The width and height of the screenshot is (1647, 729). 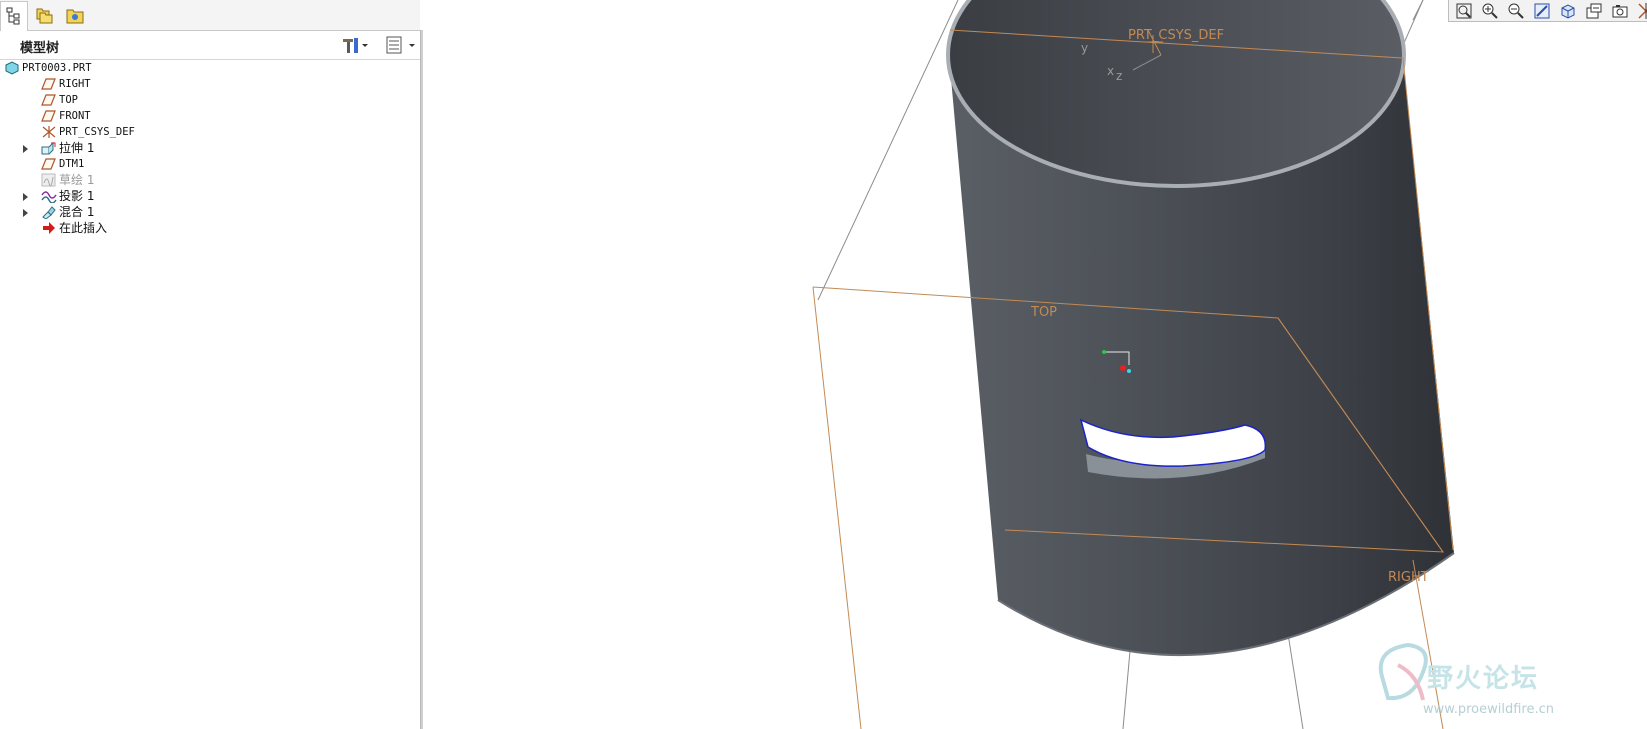 I want to click on project-icon, so click(x=49, y=196).